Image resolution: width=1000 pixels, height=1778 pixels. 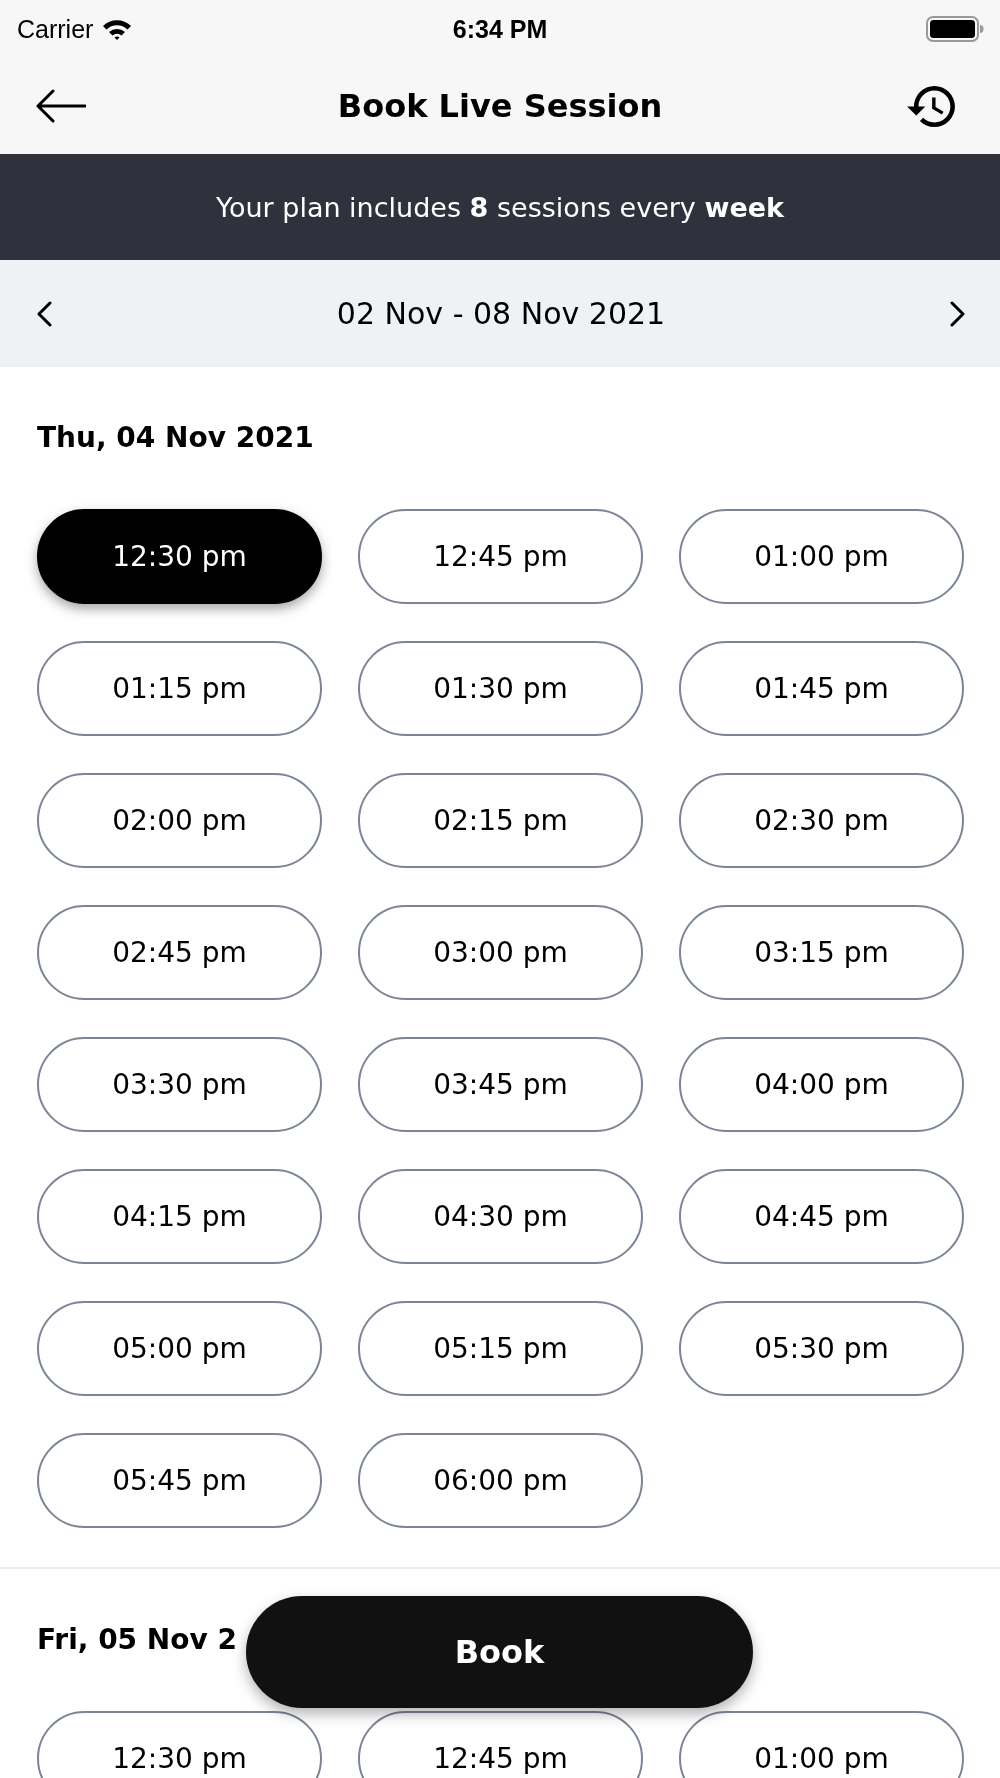 What do you see at coordinates (137, 1640) in the screenshot?
I see `day-heading: Fri, 05 Nov 2` at bounding box center [137, 1640].